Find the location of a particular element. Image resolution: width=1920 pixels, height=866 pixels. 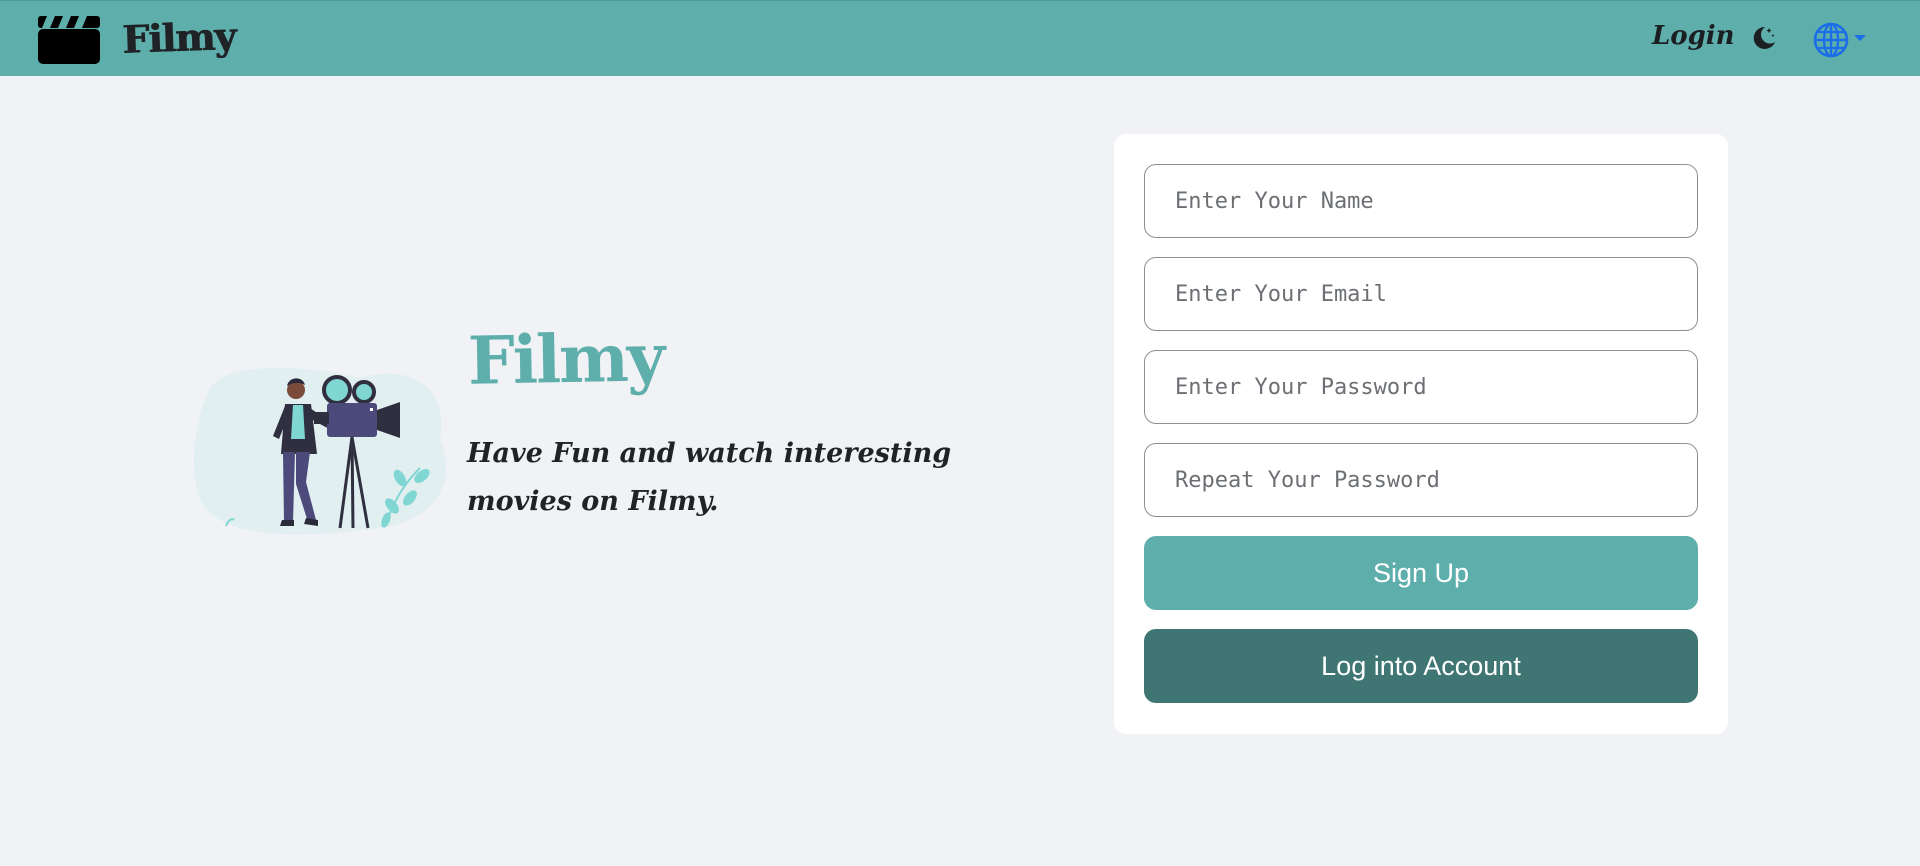

password-input is located at coordinates (1421, 387).